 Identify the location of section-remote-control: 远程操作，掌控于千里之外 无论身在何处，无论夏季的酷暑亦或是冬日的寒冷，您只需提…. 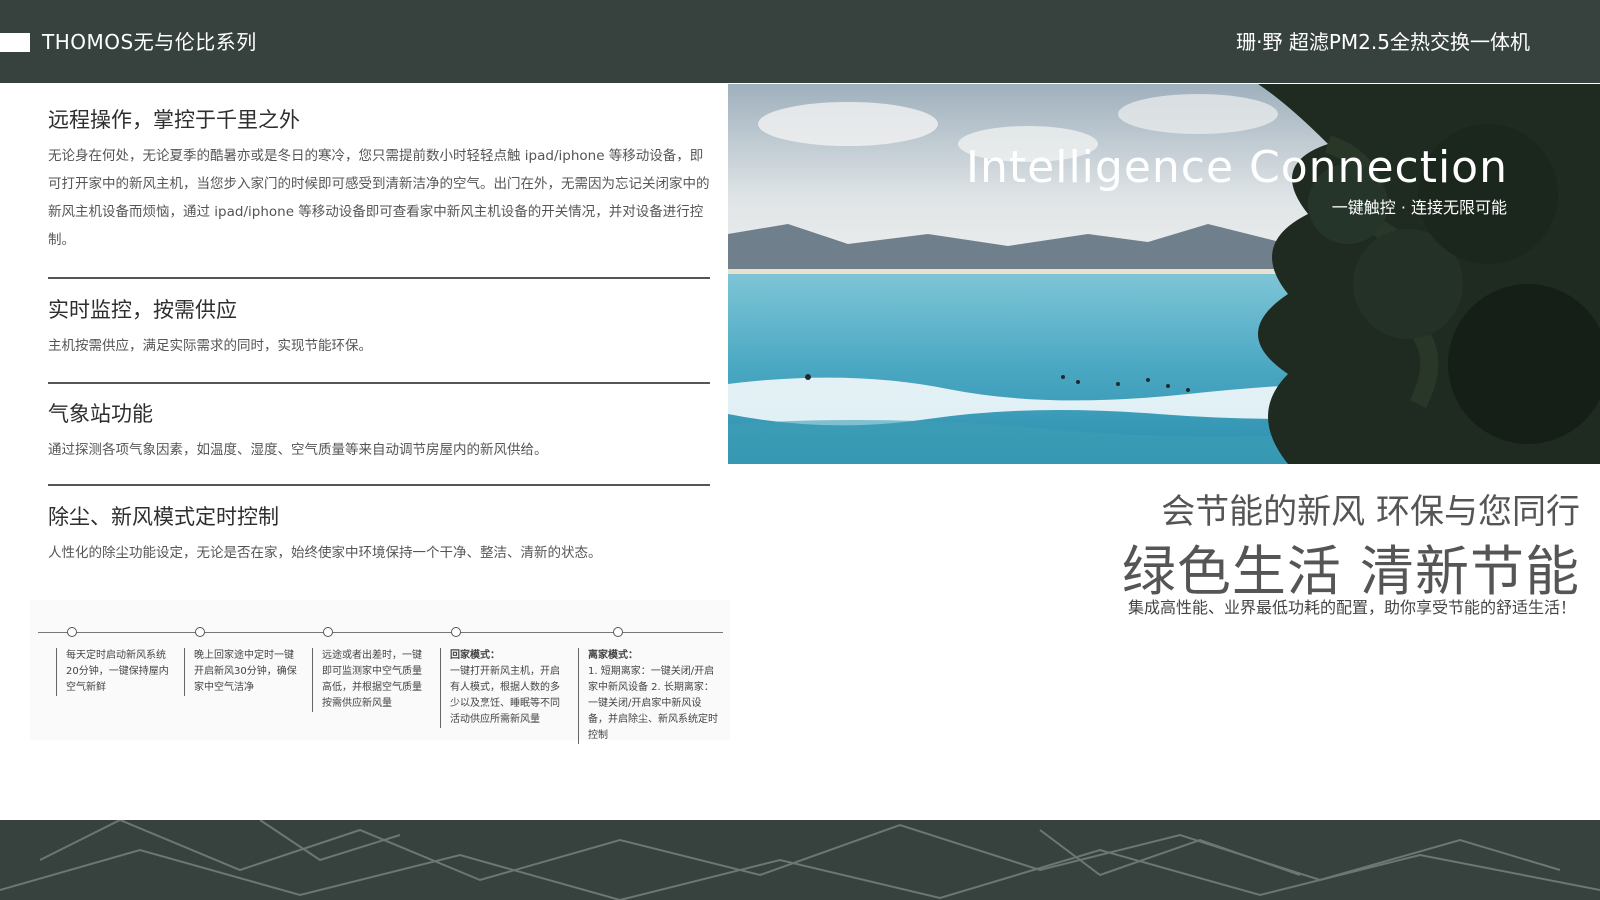
(379, 179).